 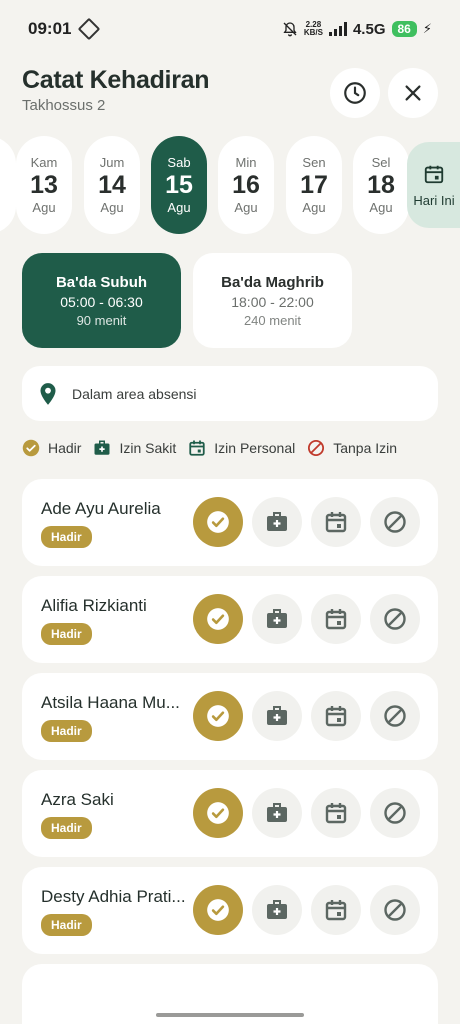 I want to click on date-number: 18, so click(x=381, y=185).